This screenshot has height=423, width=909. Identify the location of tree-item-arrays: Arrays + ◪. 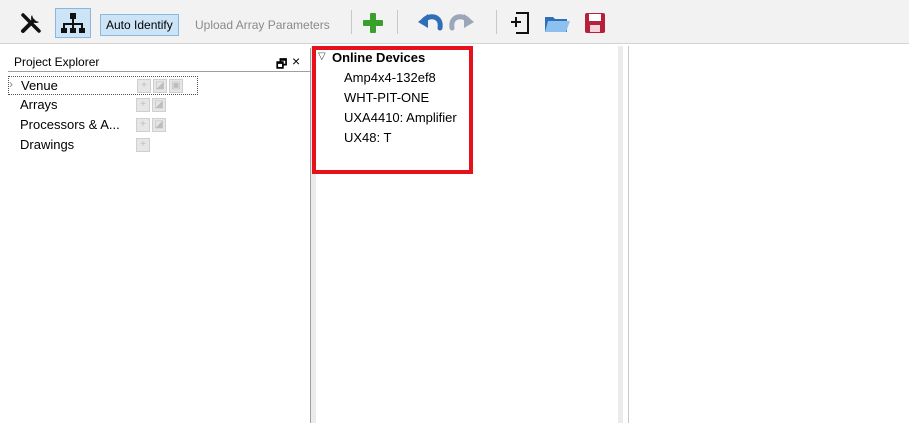
(103, 105).